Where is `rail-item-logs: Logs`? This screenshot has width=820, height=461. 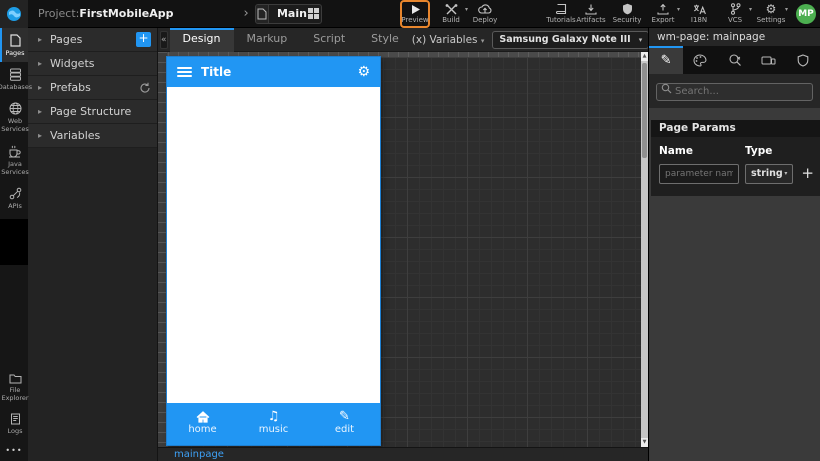
rail-item-logs: Logs is located at coordinates (14, 423).